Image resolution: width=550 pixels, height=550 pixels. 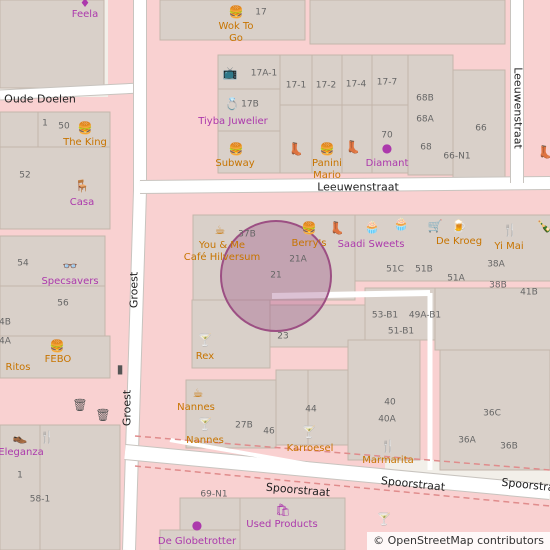 What do you see at coordinates (310, 449) in the screenshot?
I see `poi-label-karroesel: Karroesel` at bounding box center [310, 449].